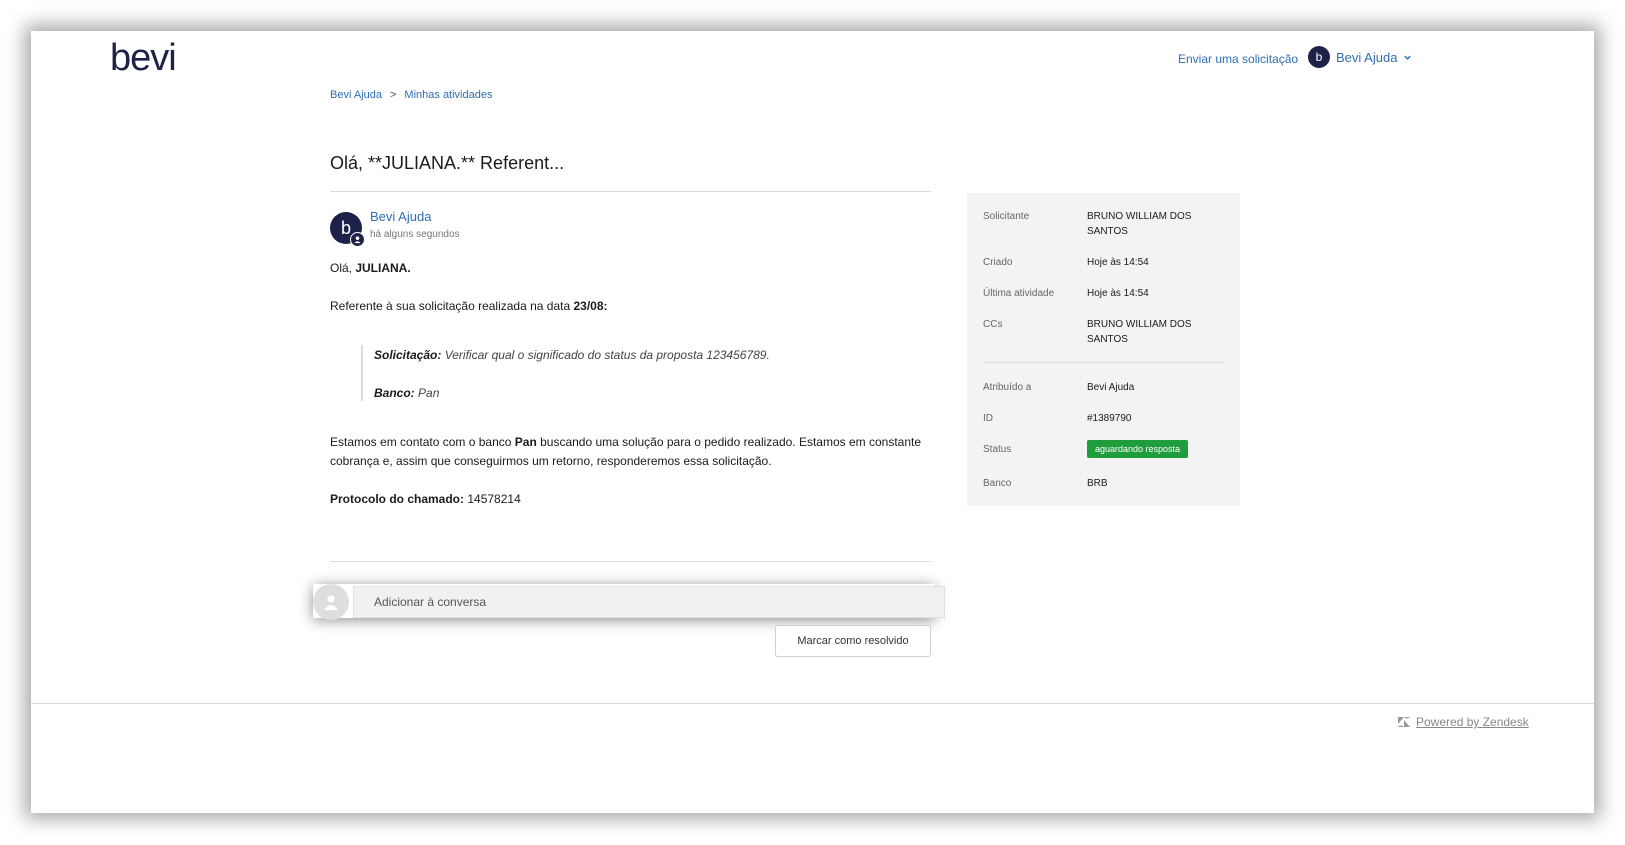  I want to click on id-value: #1389790, so click(1109, 418).